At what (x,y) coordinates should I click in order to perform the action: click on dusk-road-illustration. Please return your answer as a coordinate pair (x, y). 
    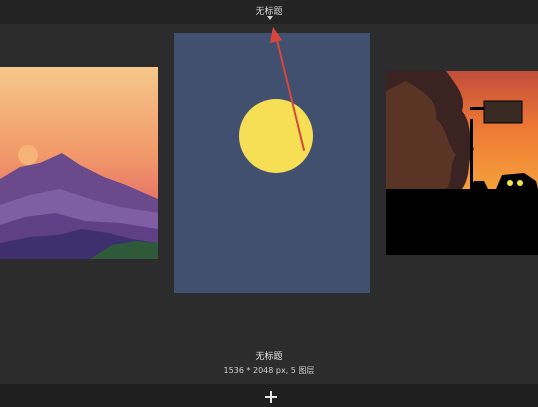
    Looking at the image, I should click on (462, 163).